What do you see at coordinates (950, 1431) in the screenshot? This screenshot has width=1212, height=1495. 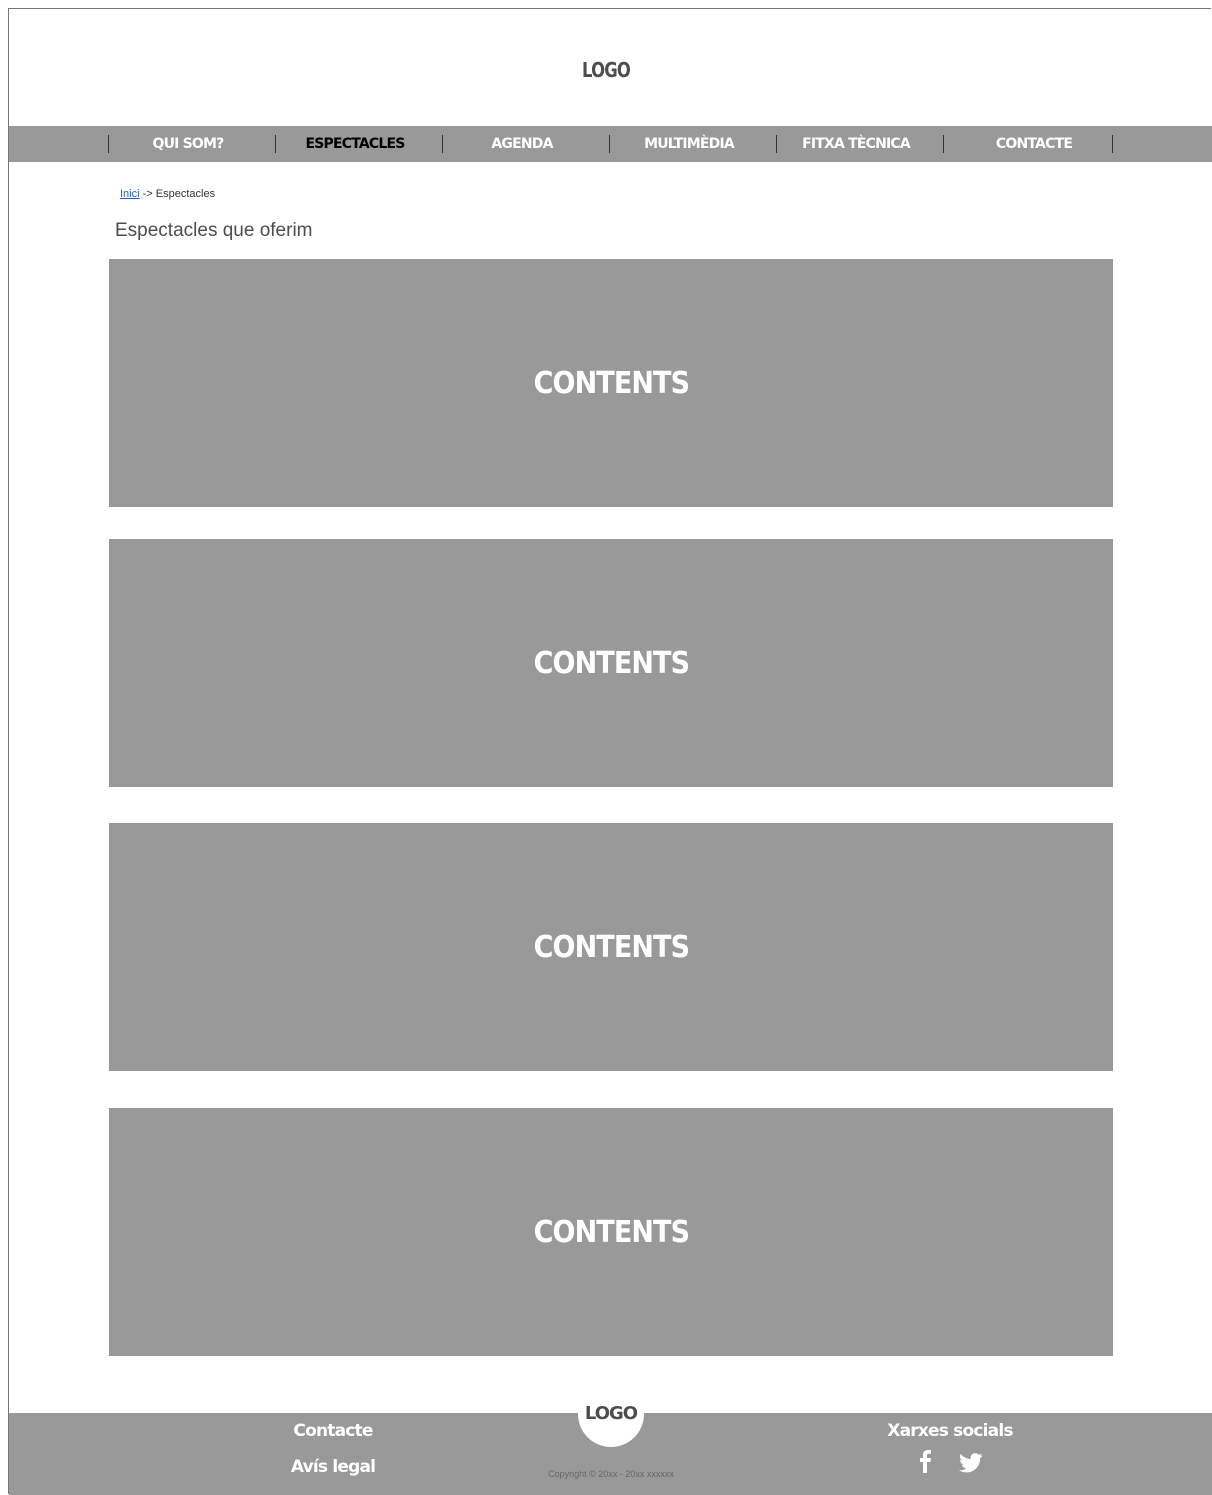 I see `social-title: Xarxes socials` at bounding box center [950, 1431].